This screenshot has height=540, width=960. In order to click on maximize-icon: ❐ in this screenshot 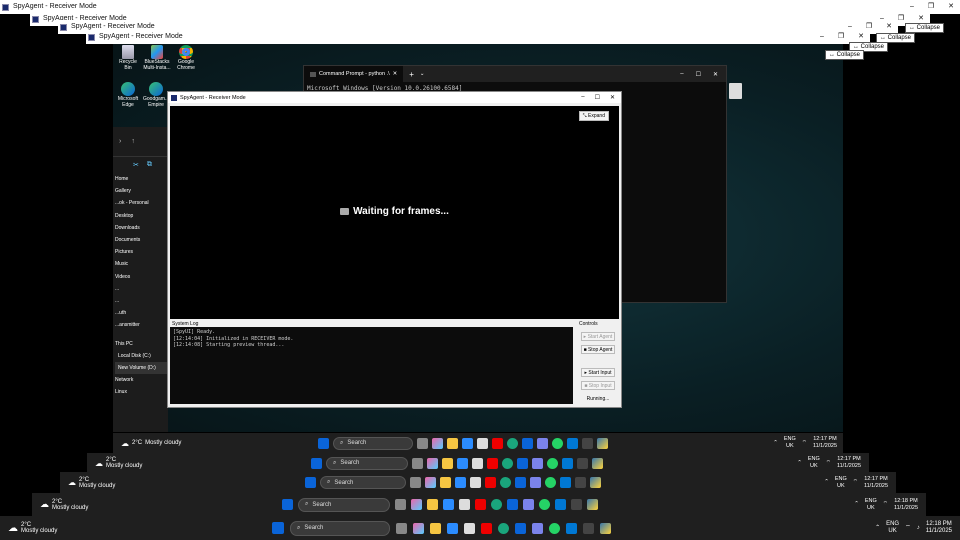, I will do `click(901, 19)`.